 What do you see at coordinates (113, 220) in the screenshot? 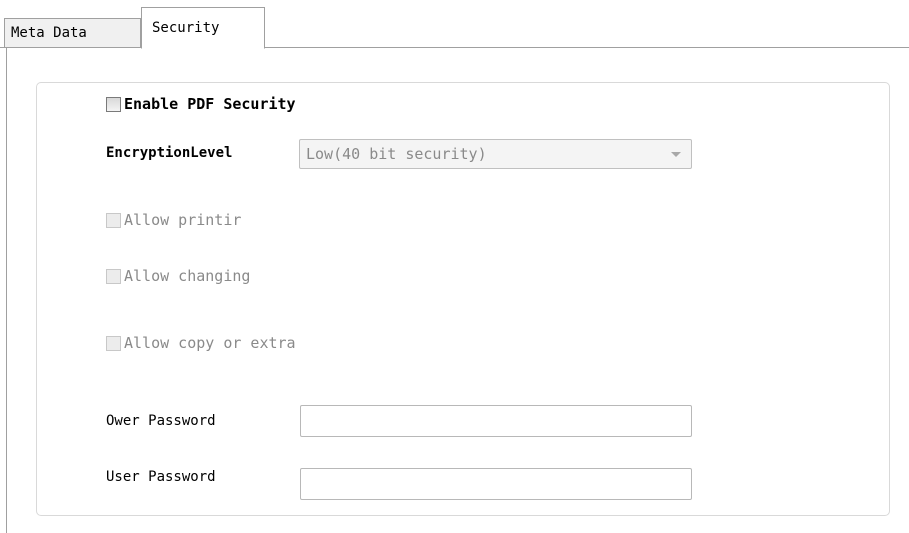
I see `allow-printing-checkbox` at bounding box center [113, 220].